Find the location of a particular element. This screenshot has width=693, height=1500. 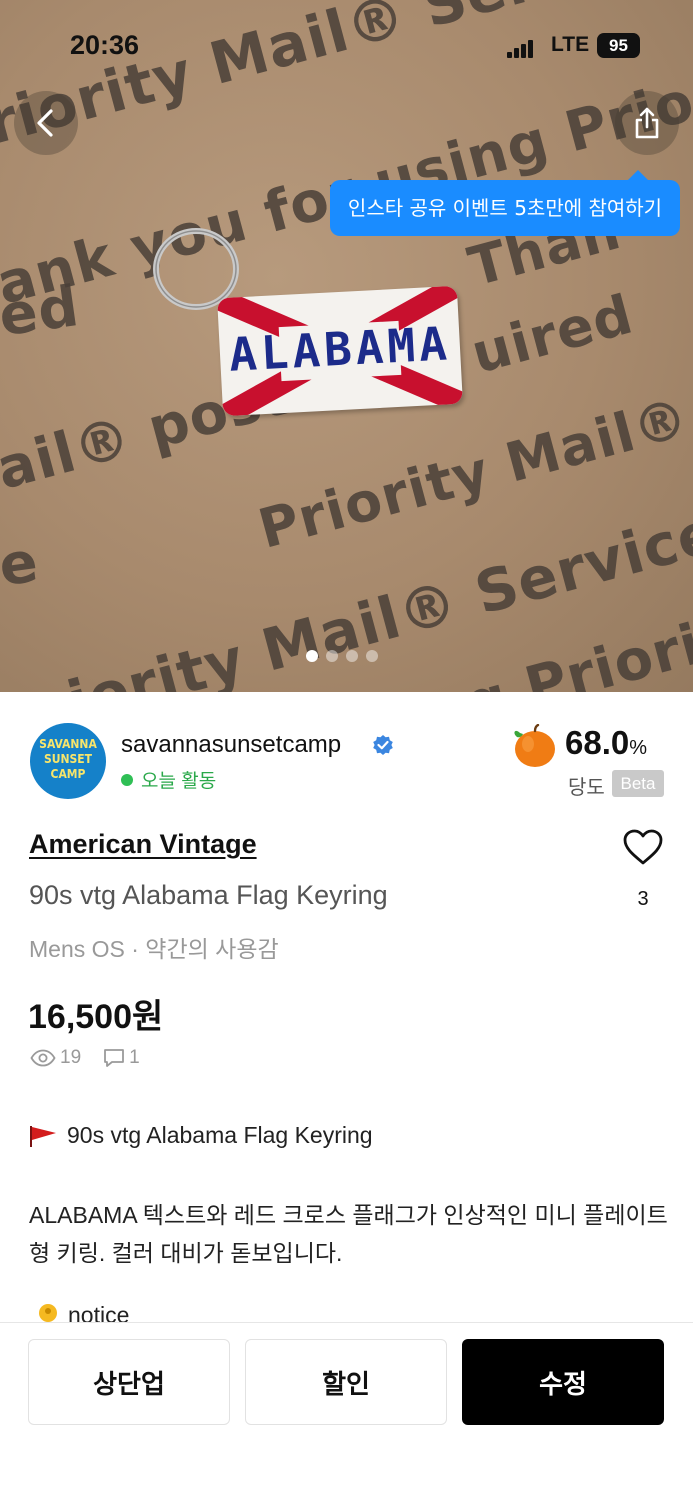

product-price: 16,500원 is located at coordinates (96, 1017).